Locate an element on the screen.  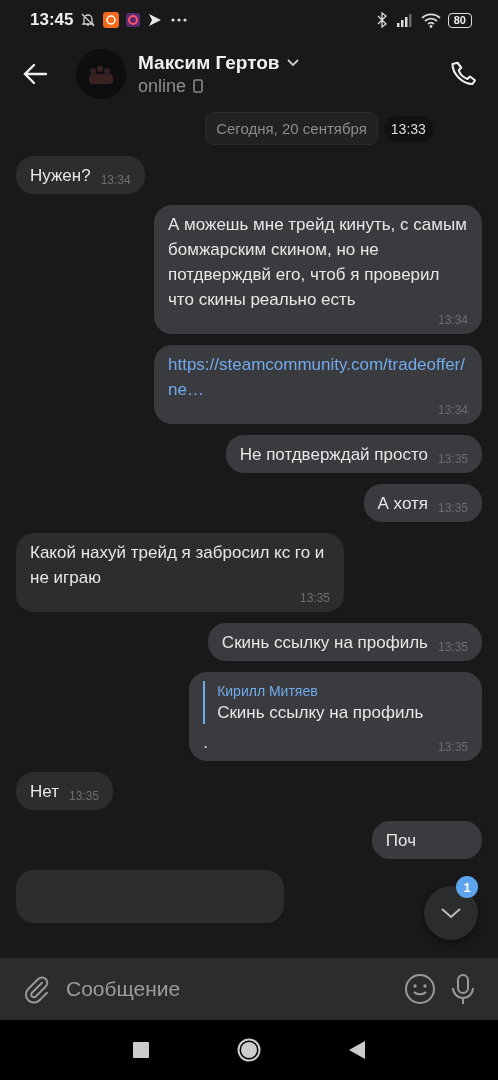
emoji-icon is located at coordinates (420, 989).